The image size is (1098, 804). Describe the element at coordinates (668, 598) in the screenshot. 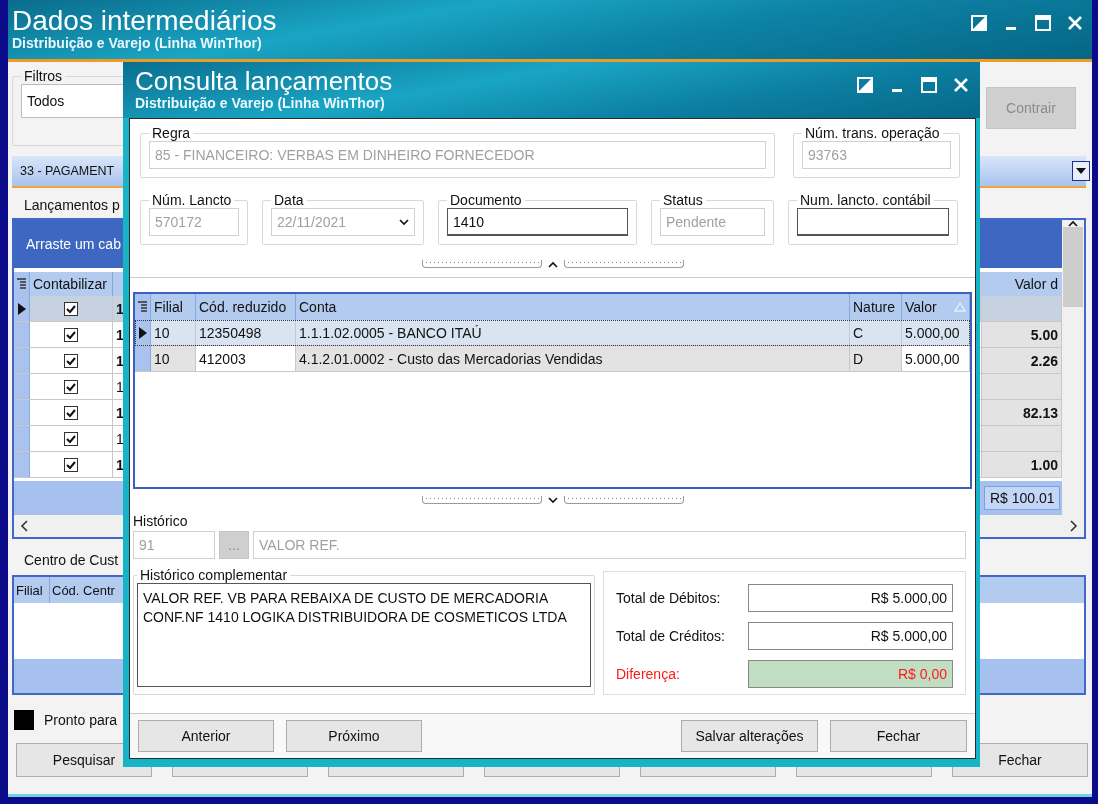

I see `total-label: Total de Débitos:` at that location.